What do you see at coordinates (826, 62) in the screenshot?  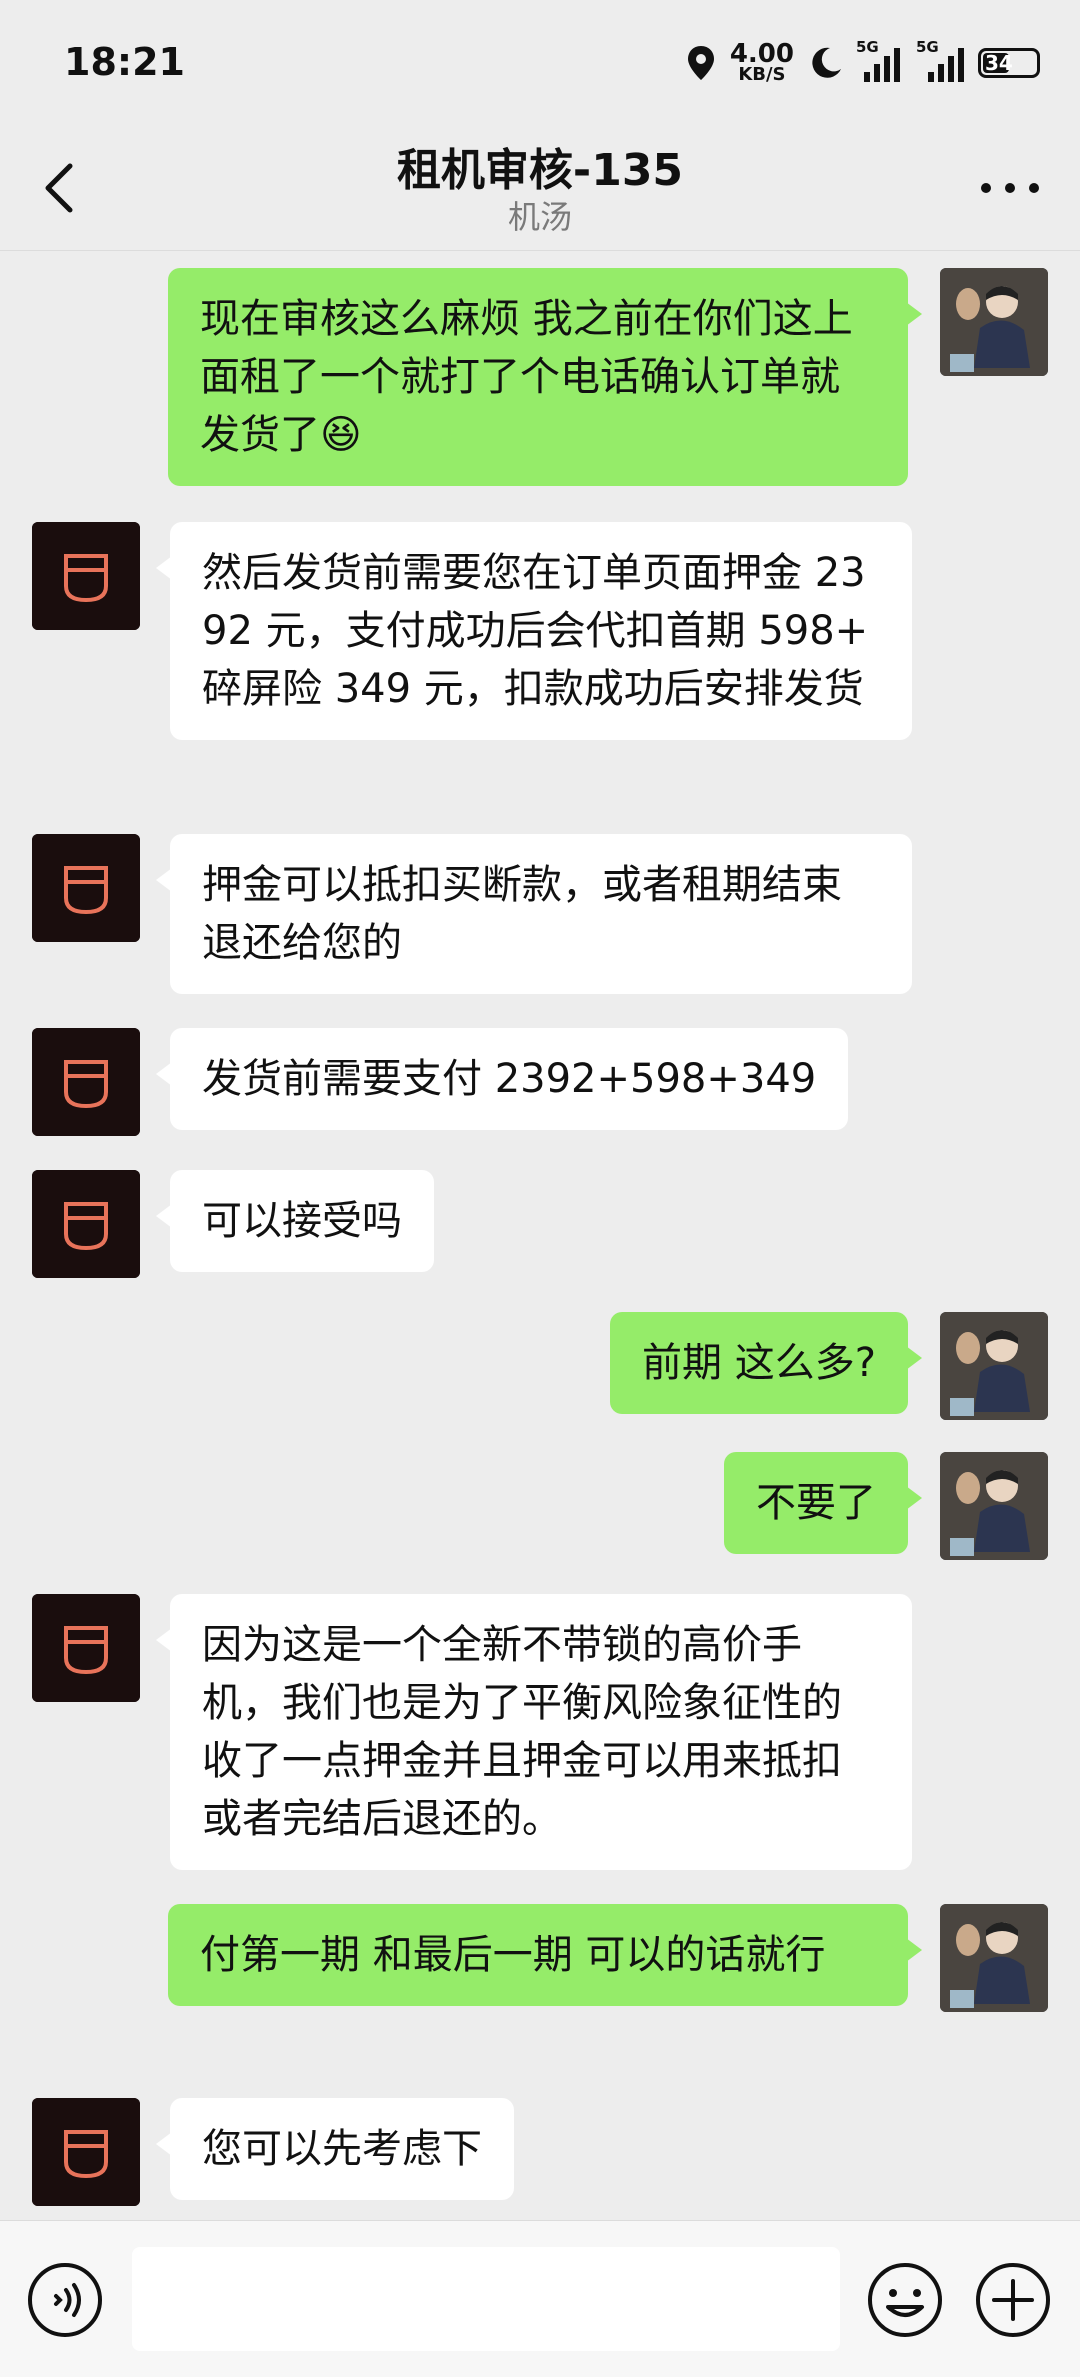 I see `moon-icon` at bounding box center [826, 62].